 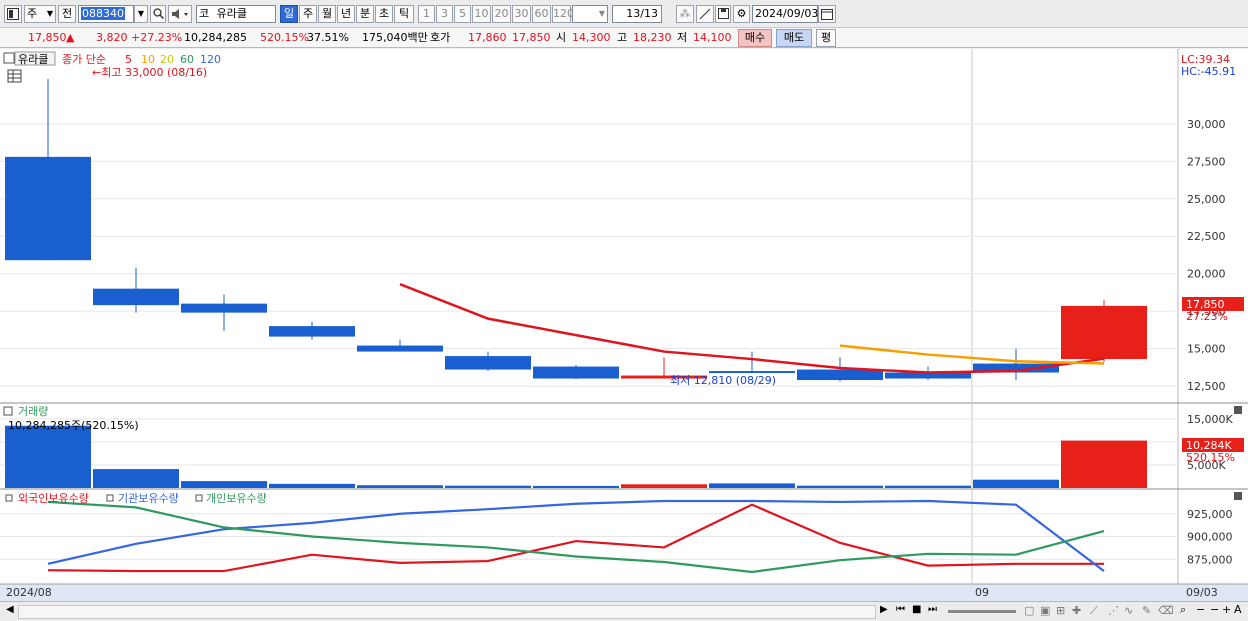 I want to click on volume-tick-label: 15,000K, so click(x=1210, y=419).